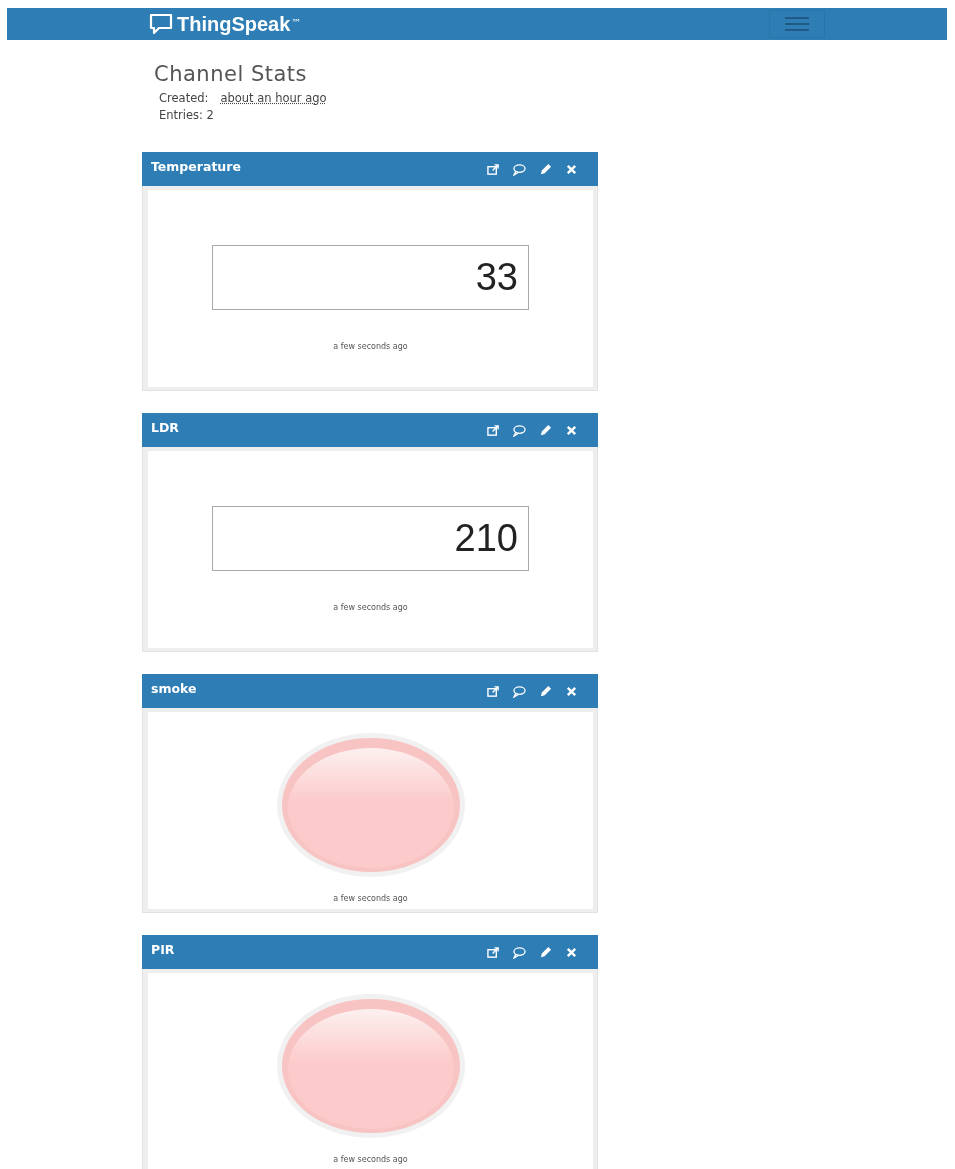 The height and width of the screenshot is (1169, 955). Describe the element at coordinates (296, 22) in the screenshot. I see `trademark-mark: ™` at that location.